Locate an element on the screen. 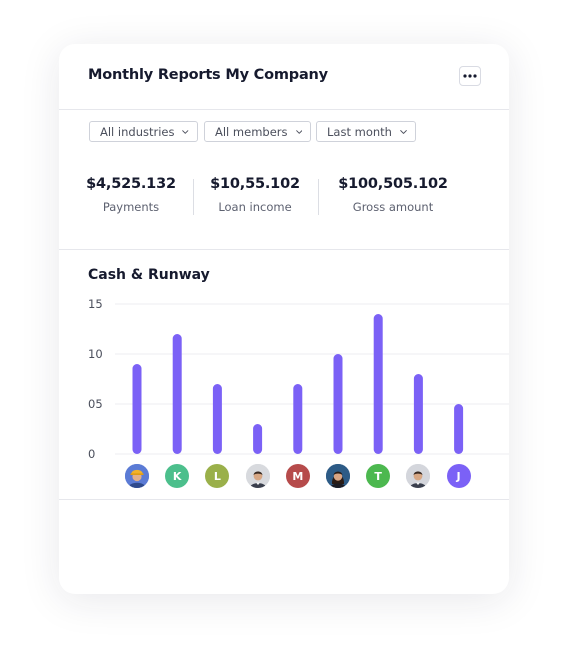 This screenshot has height=668, width=567. member-avatar-letter: K is located at coordinates (177, 476).